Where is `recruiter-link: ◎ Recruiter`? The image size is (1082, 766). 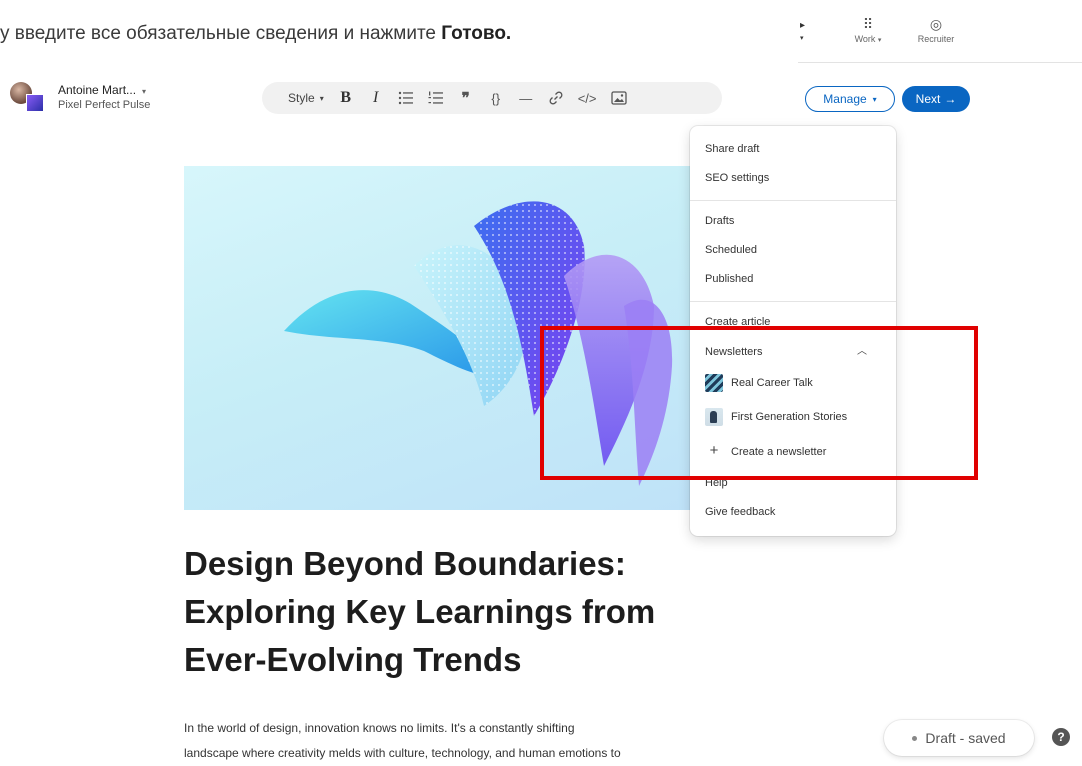 recruiter-link: ◎ Recruiter is located at coordinates (936, 29).